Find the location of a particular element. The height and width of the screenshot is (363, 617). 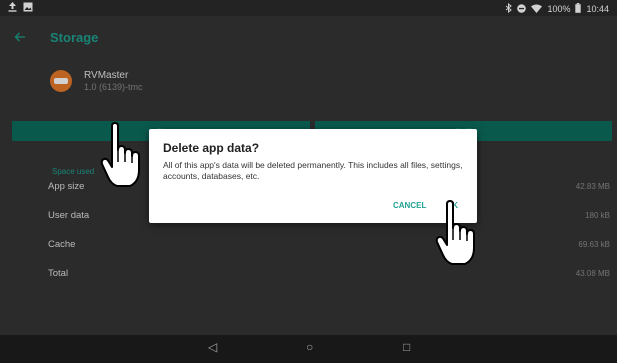

cancel-button: CANCEL is located at coordinates (409, 205).